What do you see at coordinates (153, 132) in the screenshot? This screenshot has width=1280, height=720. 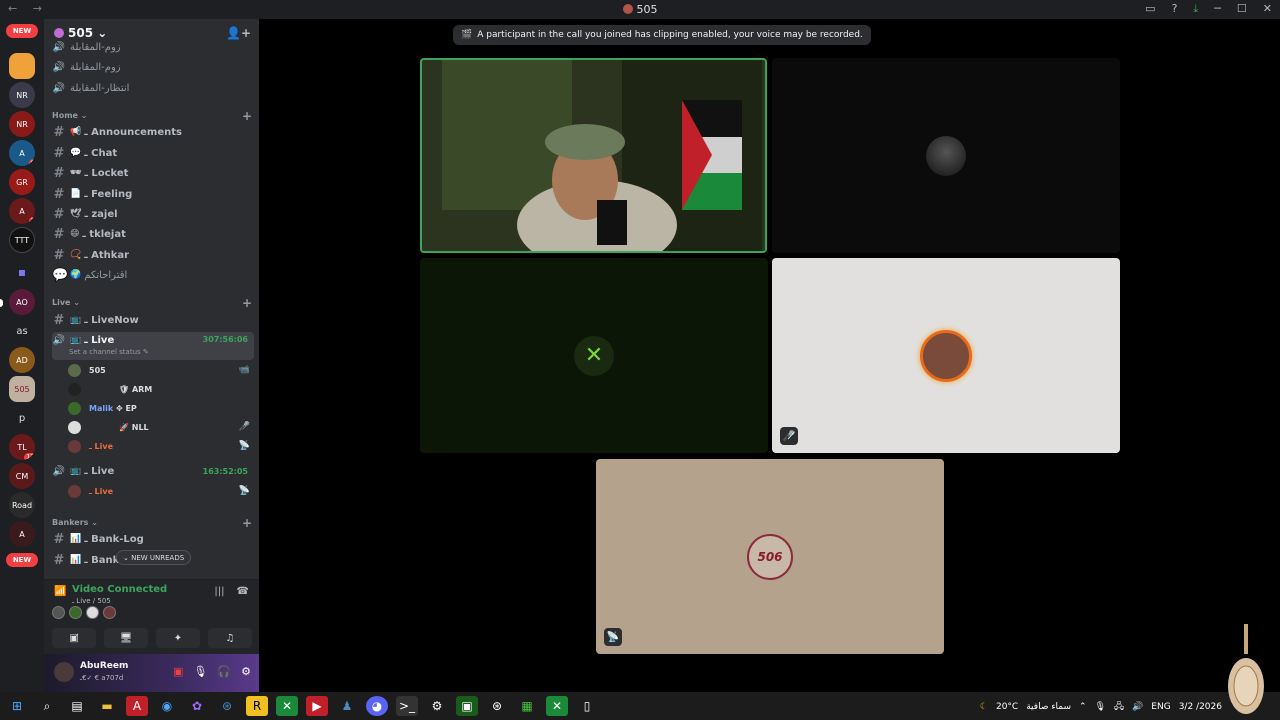 I see `channel-announcements: # 📢 ـ Announcements` at bounding box center [153, 132].